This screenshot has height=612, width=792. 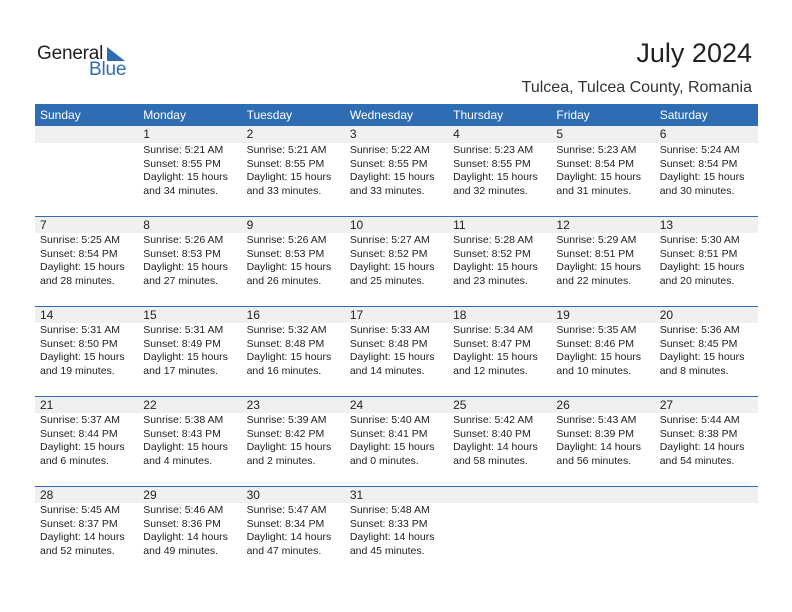 I want to click on sunrise-time: Sunrise: 5:38 AM, so click(x=183, y=420).